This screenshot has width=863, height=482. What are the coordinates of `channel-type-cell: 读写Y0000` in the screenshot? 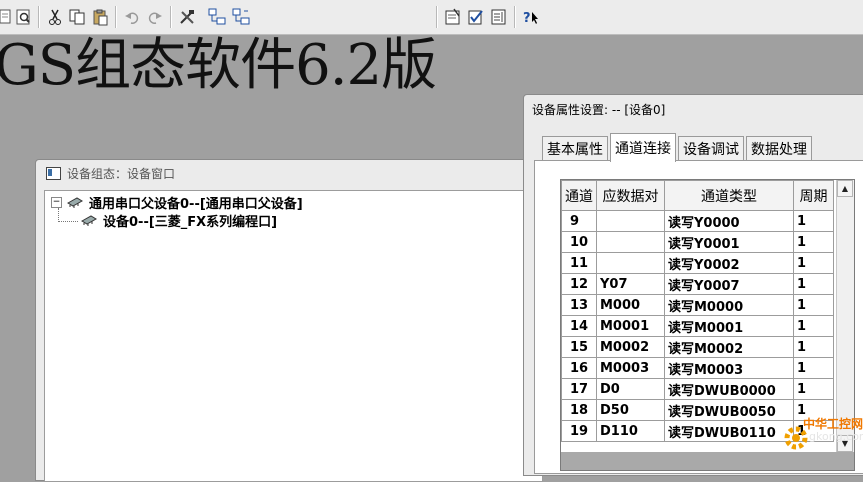 It's located at (729, 221).